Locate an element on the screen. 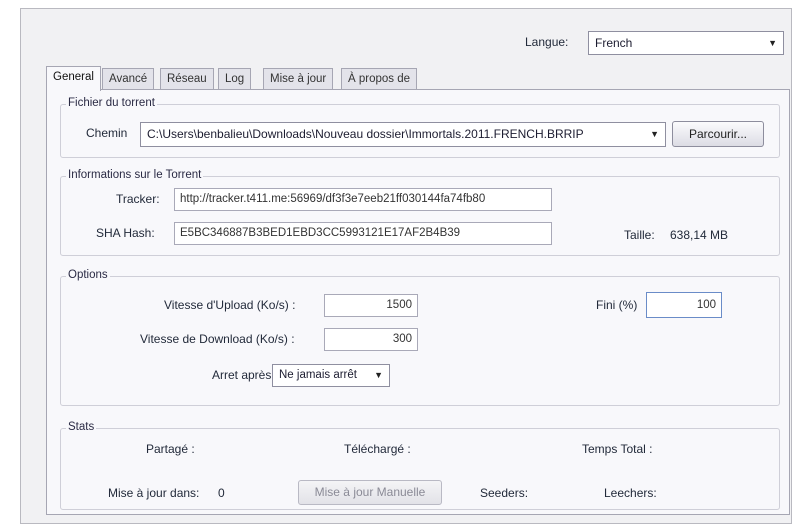  update-in-label: Mise à jour dans: is located at coordinates (154, 493).